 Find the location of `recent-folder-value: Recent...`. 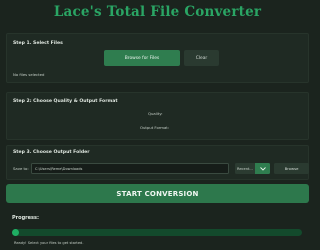

recent-folder-value: Recent... is located at coordinates (245, 168).